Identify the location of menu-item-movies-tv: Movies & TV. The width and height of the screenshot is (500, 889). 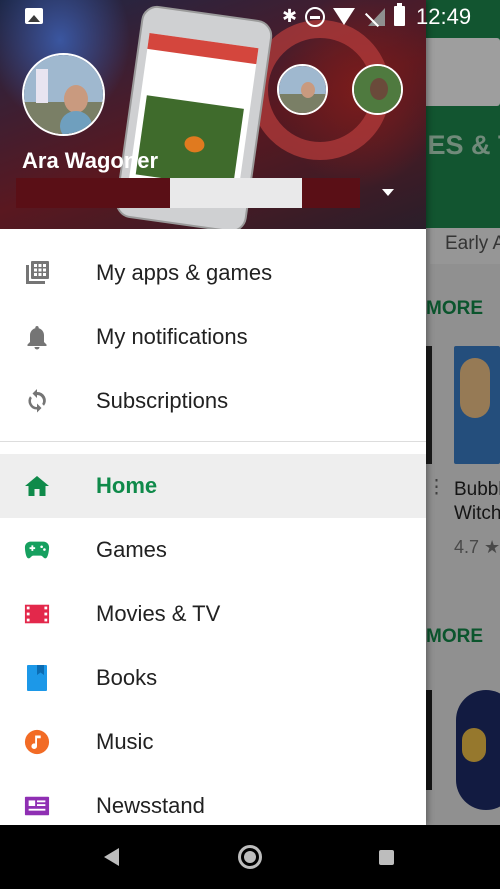
(213, 614).